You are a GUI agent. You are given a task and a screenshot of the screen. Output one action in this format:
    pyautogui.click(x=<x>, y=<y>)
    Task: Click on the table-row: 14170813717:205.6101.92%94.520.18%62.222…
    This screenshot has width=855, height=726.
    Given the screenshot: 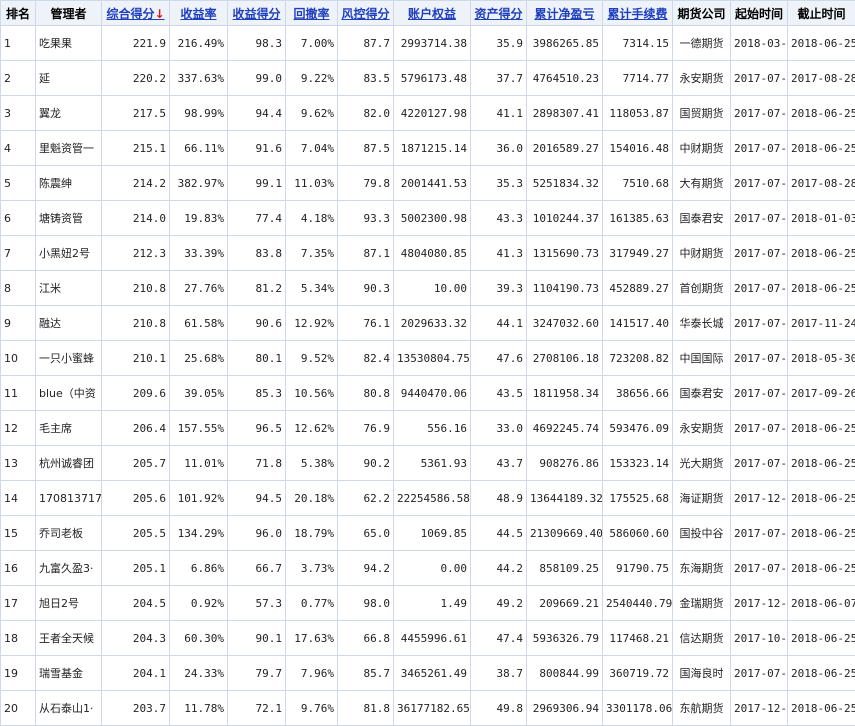 What is the action you would take?
    pyautogui.click(x=428, y=498)
    